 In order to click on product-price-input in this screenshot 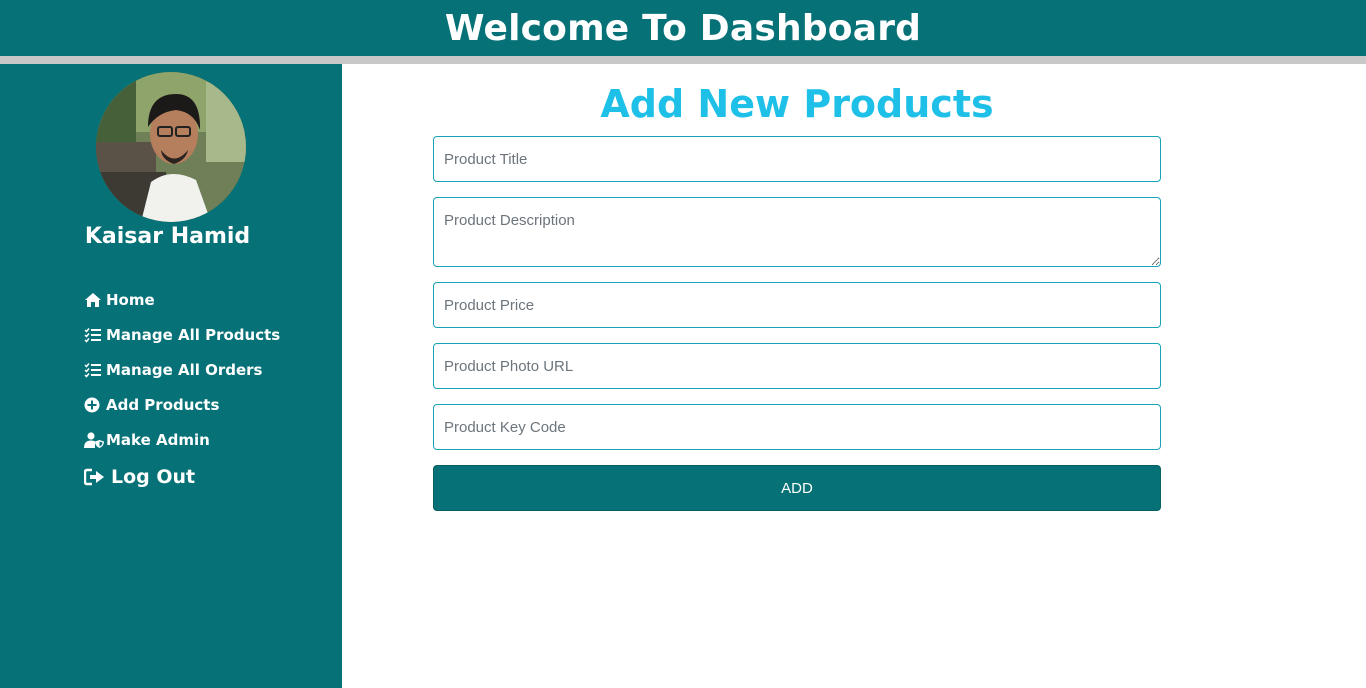, I will do `click(797, 305)`.